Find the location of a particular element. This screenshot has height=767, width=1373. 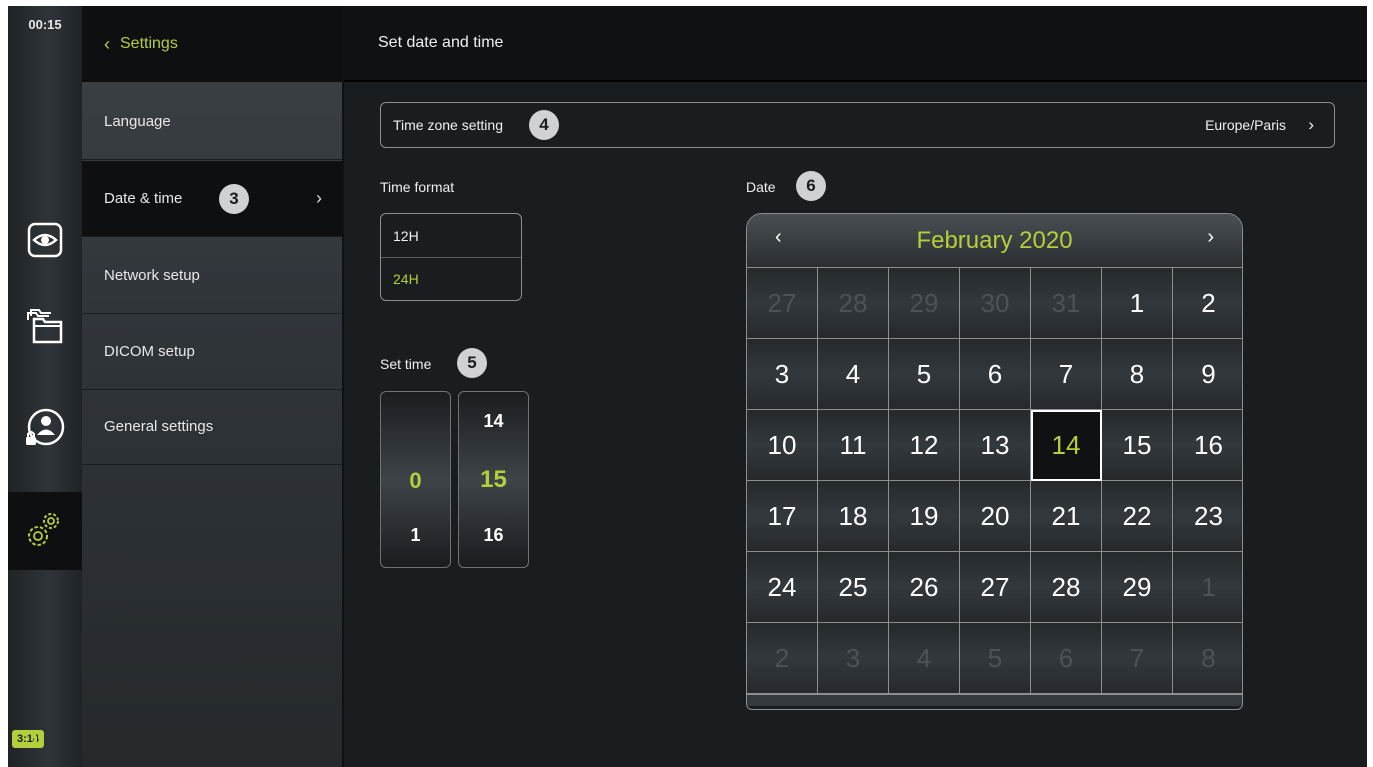

calendar-day: 20 is located at coordinates (995, 516).